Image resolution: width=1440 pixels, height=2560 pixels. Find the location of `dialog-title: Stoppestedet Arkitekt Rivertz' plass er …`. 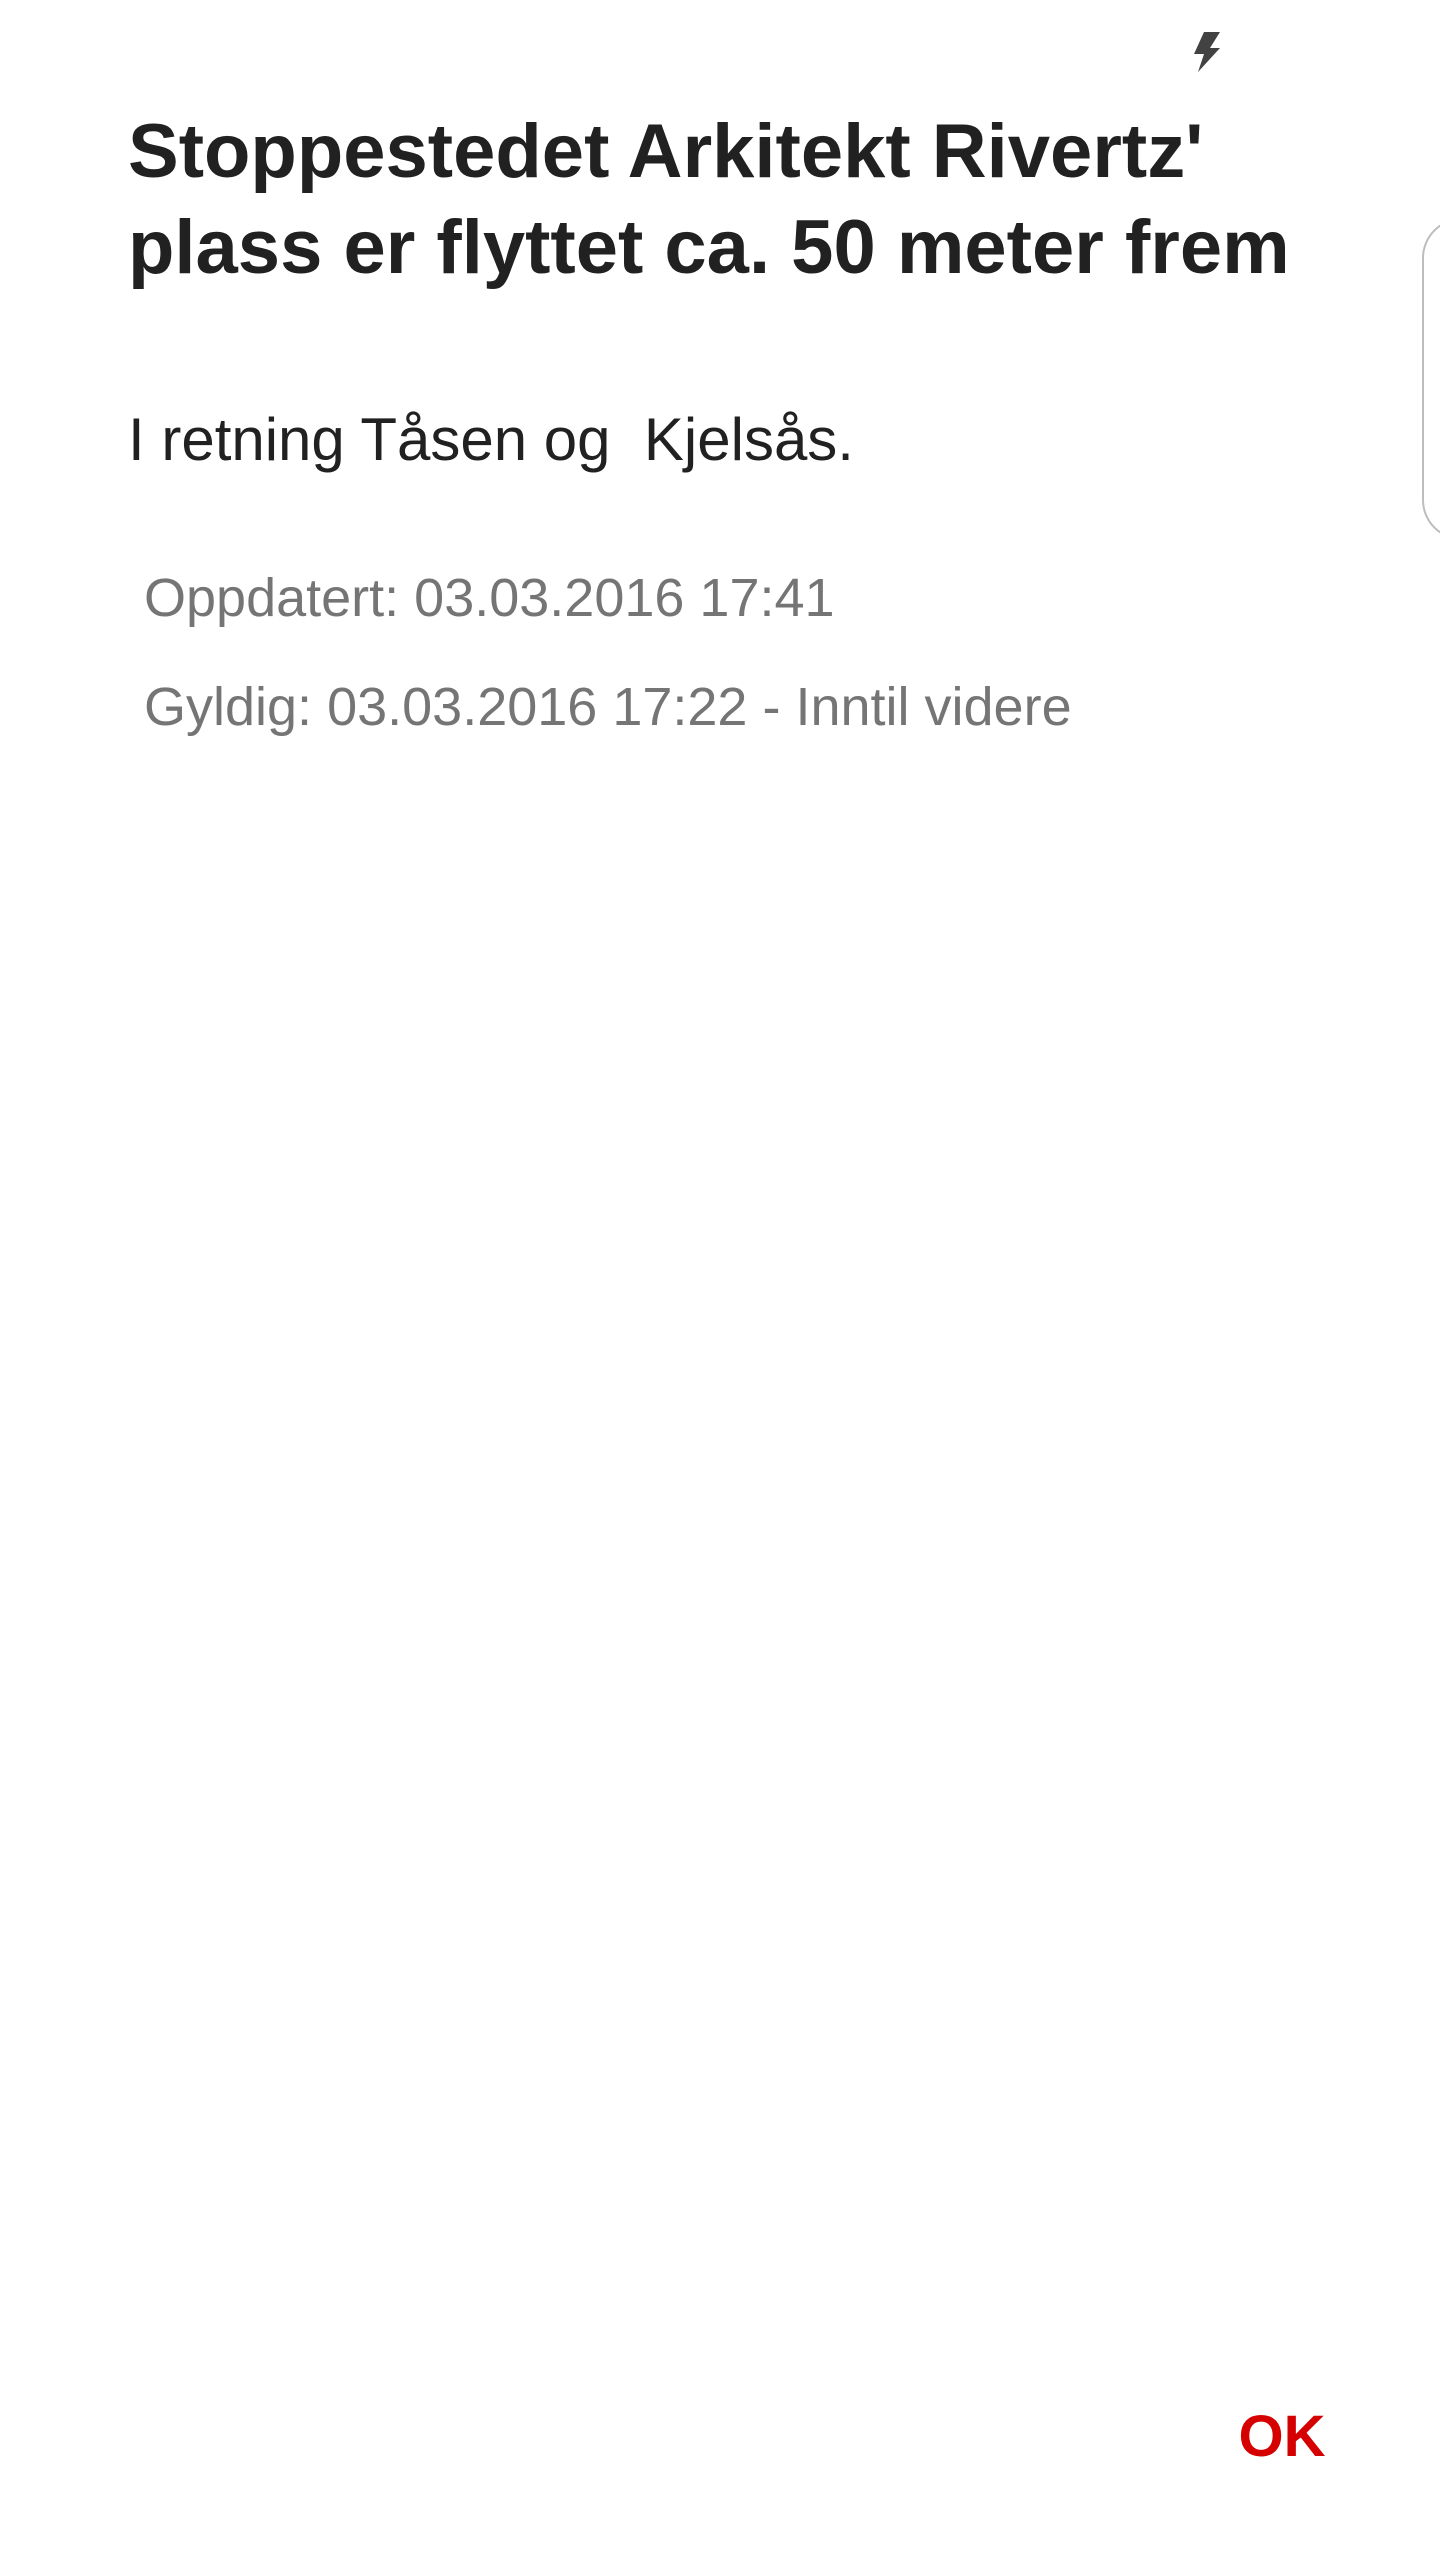

dialog-title: Stoppestedet Arkitekt Rivertz' plass er … is located at coordinates (709, 199).